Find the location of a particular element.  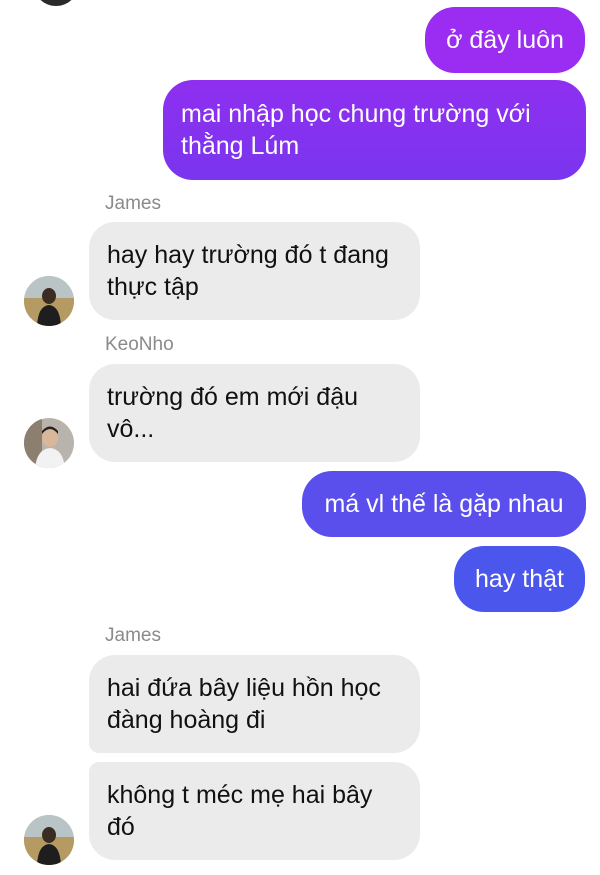

sender-name: KeoNho is located at coordinates (139, 344).